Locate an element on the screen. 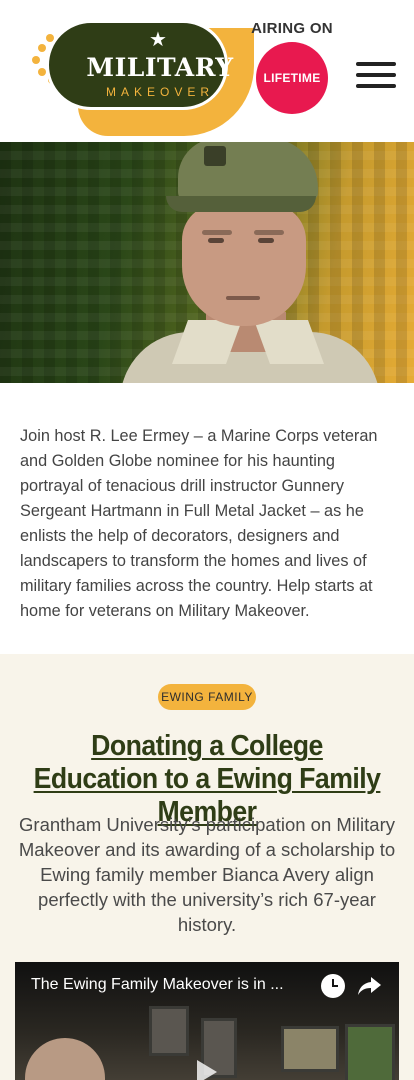 The width and height of the screenshot is (414, 1080). airing-on-network: AIRING ON LIFETIME is located at coordinates (292, 68).